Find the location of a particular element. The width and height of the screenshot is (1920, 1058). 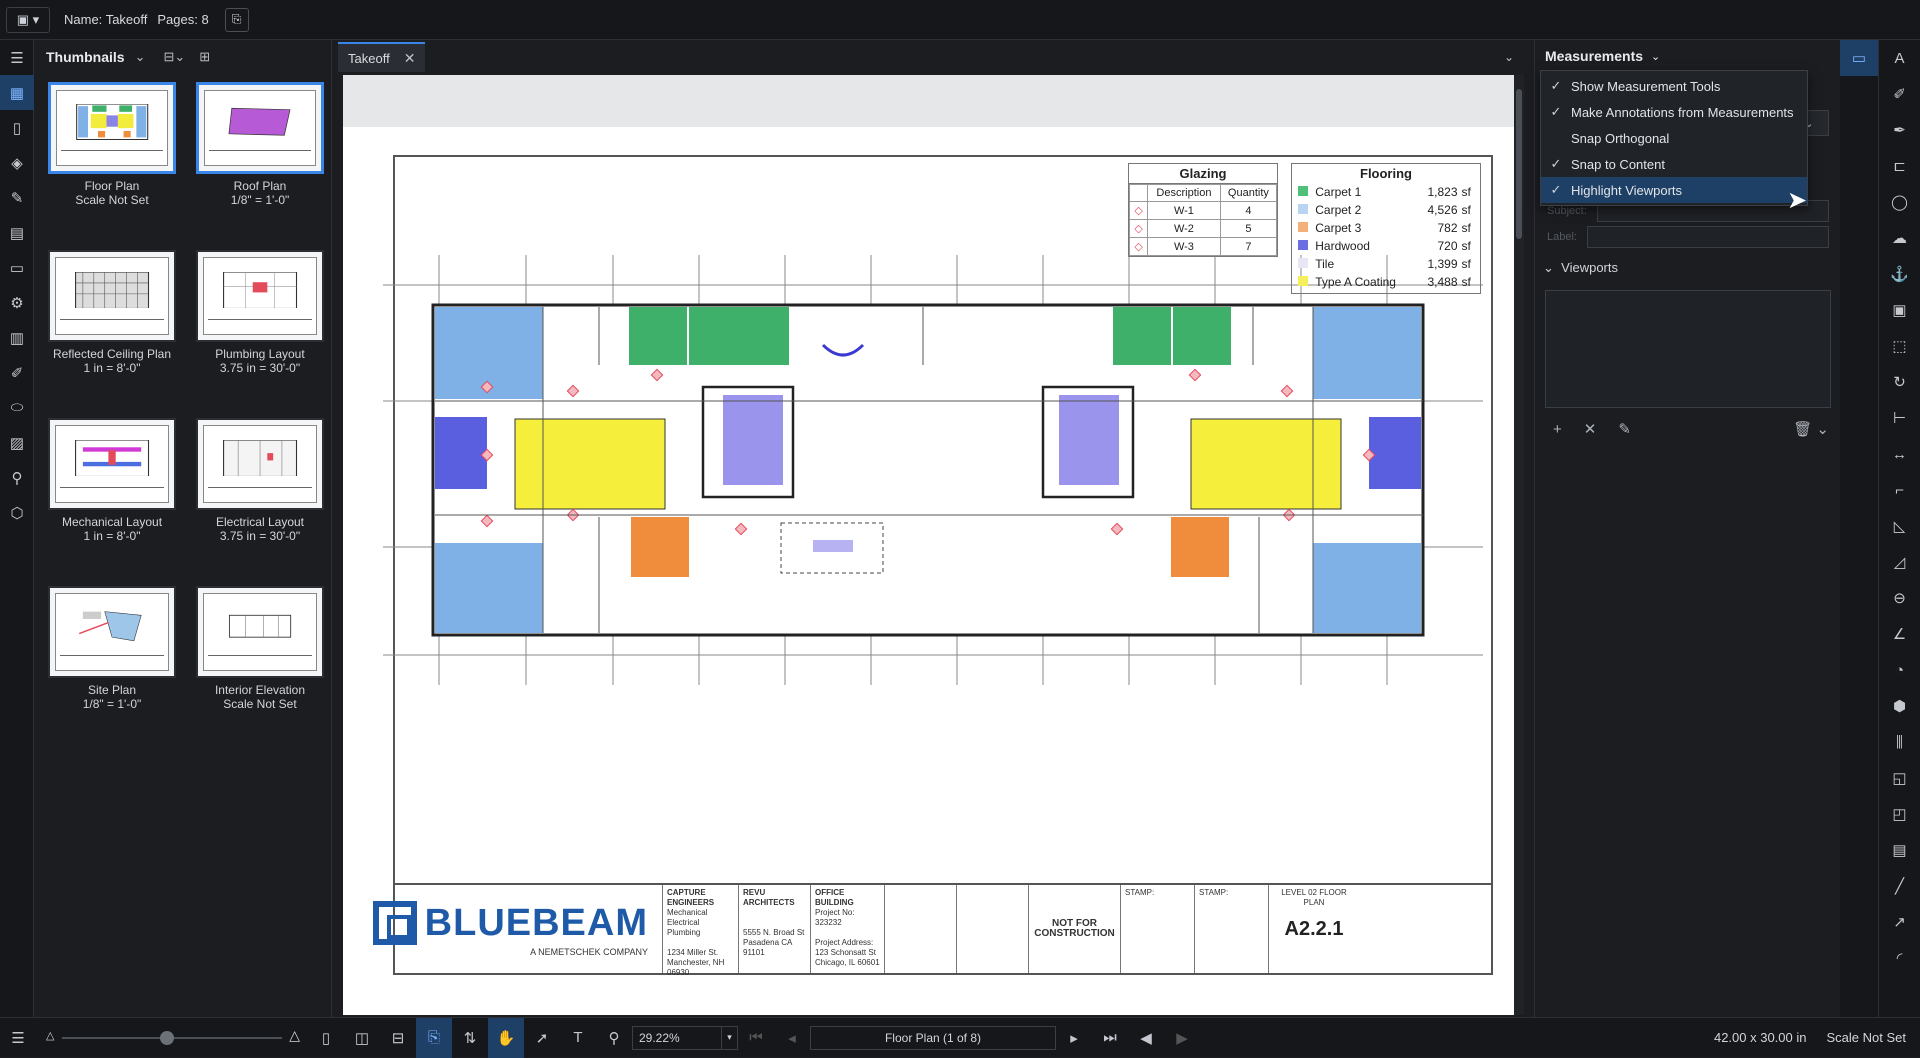

thumbnail-plumbing-layout: Plumbing Layout 3.75 in = 30'-0" is located at coordinates (260, 331).